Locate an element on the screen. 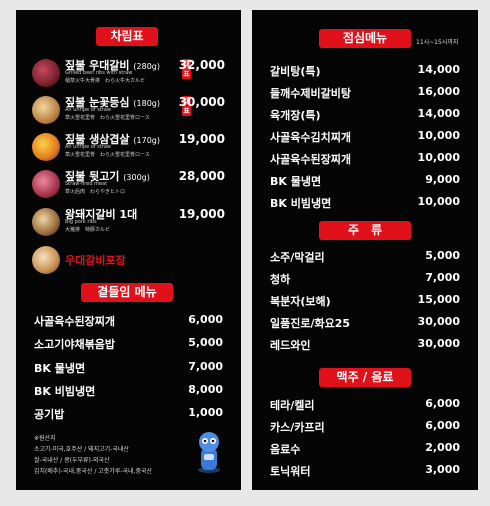  item-price: 30,000 is located at coordinates (201, 102).